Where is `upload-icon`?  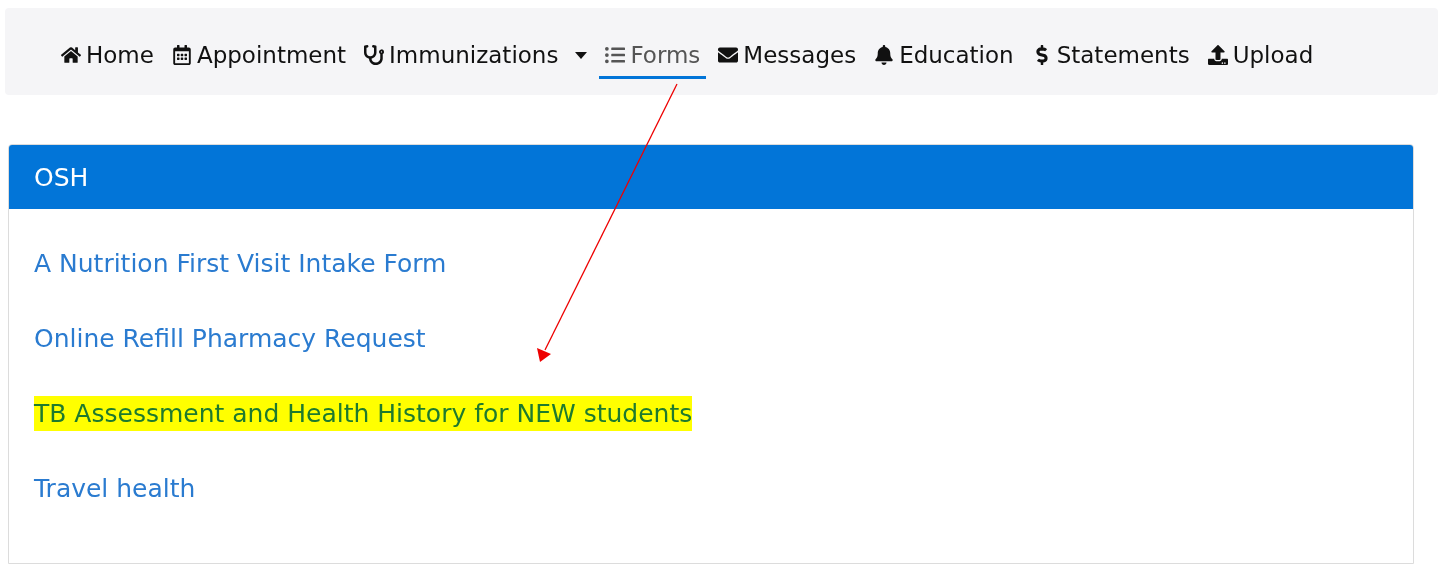 upload-icon is located at coordinates (1217, 55).